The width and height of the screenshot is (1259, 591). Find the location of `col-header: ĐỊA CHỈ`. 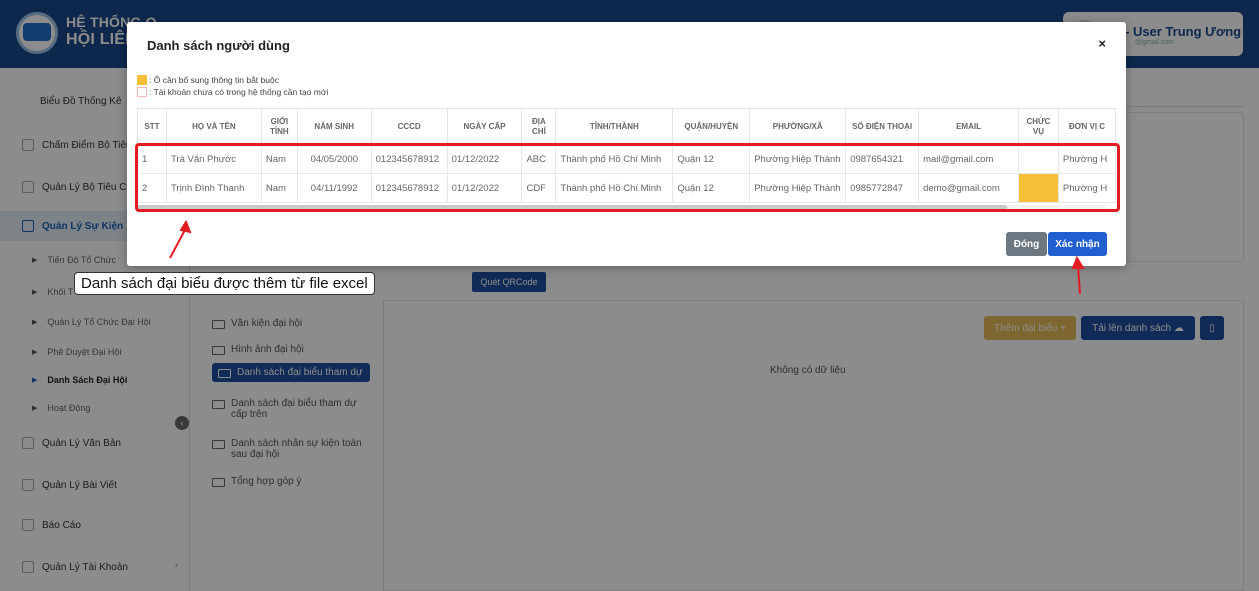

col-header: ĐỊA CHỈ is located at coordinates (539, 126).